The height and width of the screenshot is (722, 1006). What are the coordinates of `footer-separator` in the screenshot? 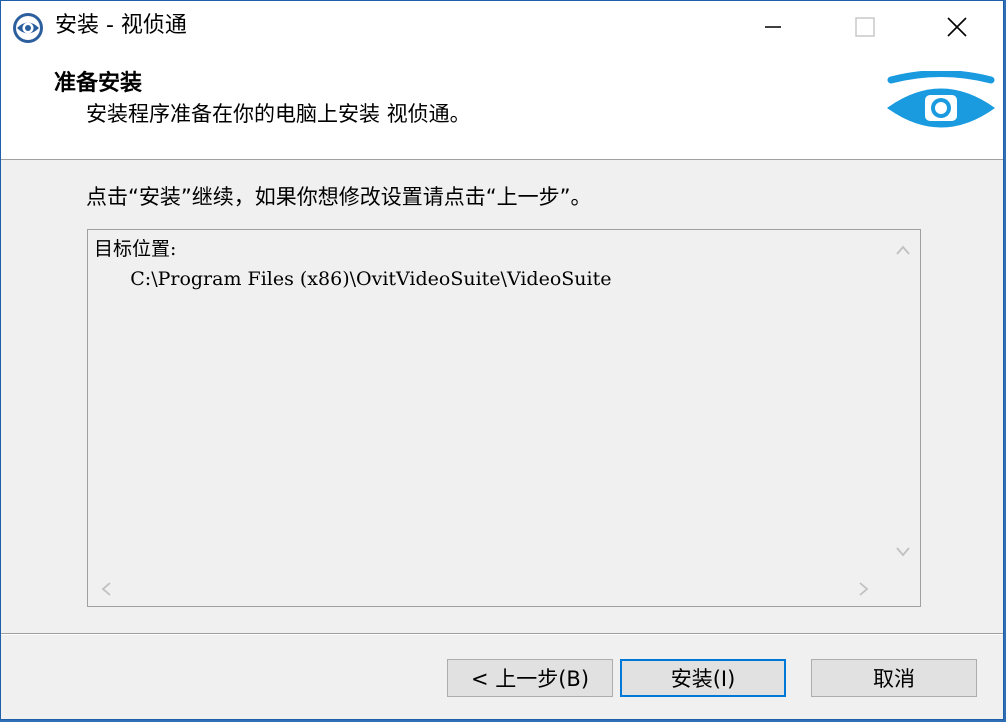 It's located at (502, 634).